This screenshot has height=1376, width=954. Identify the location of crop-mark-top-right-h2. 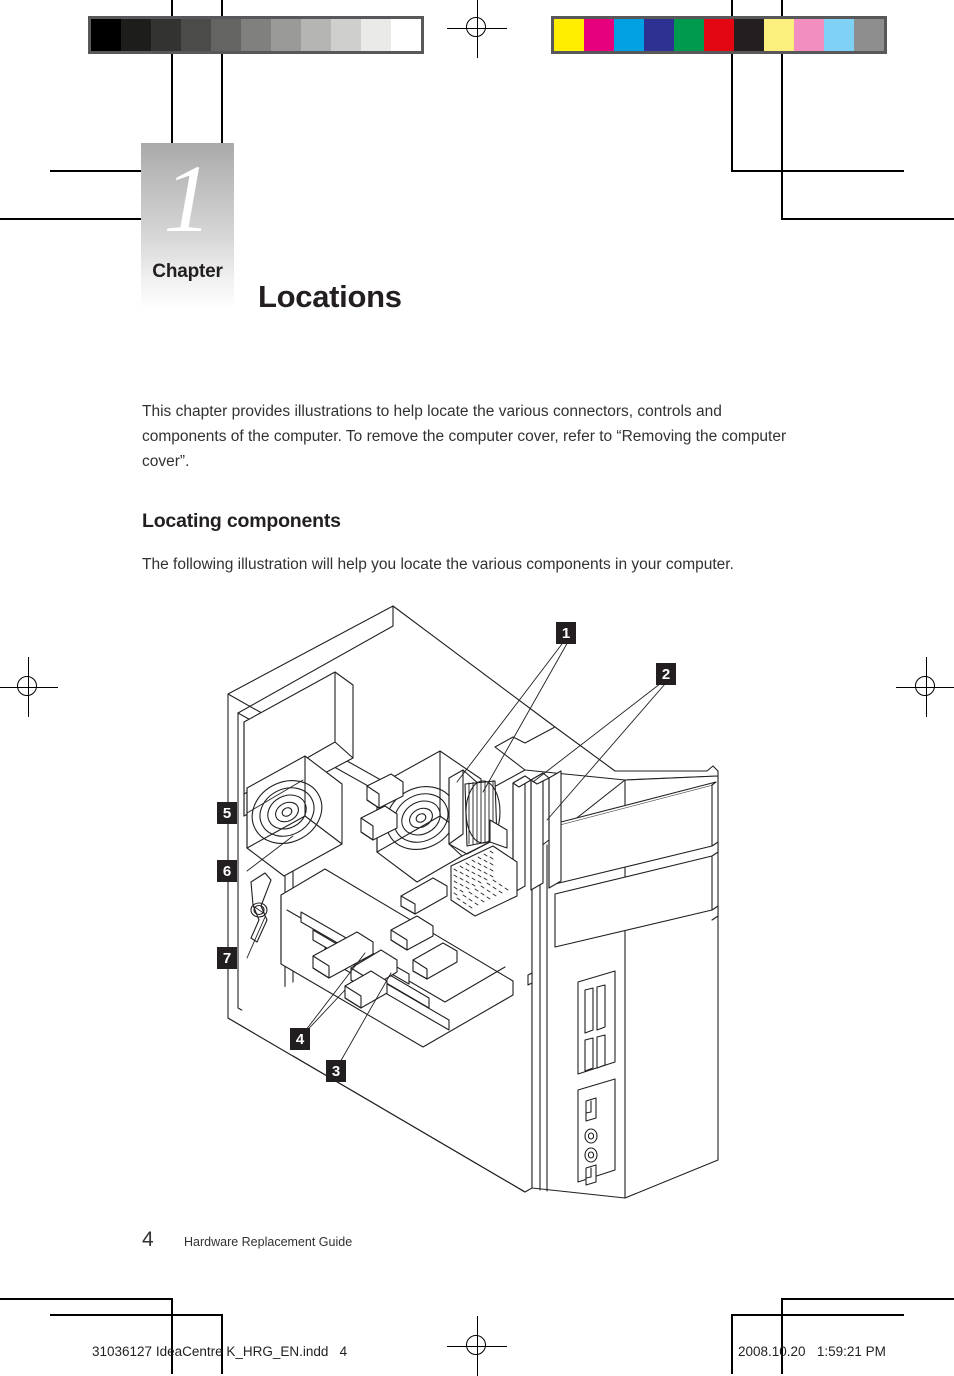
(817, 171).